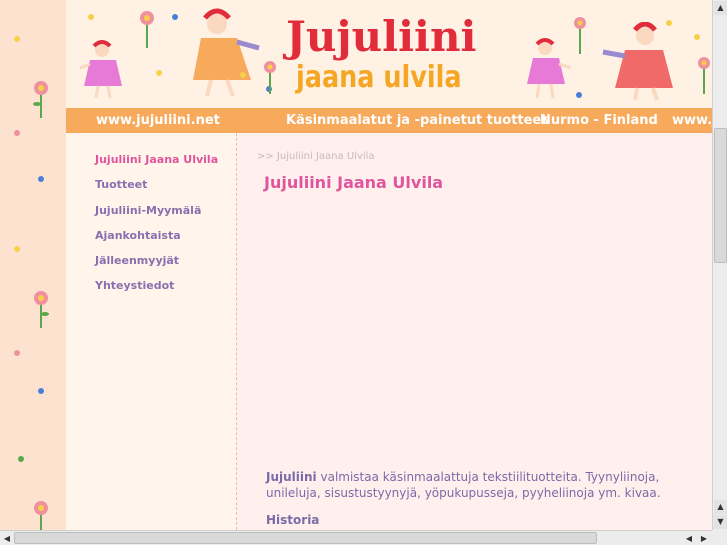  Describe the element at coordinates (692, 120) in the screenshot. I see `nav-strip-url-repeat: www.jujuliini.net` at that location.